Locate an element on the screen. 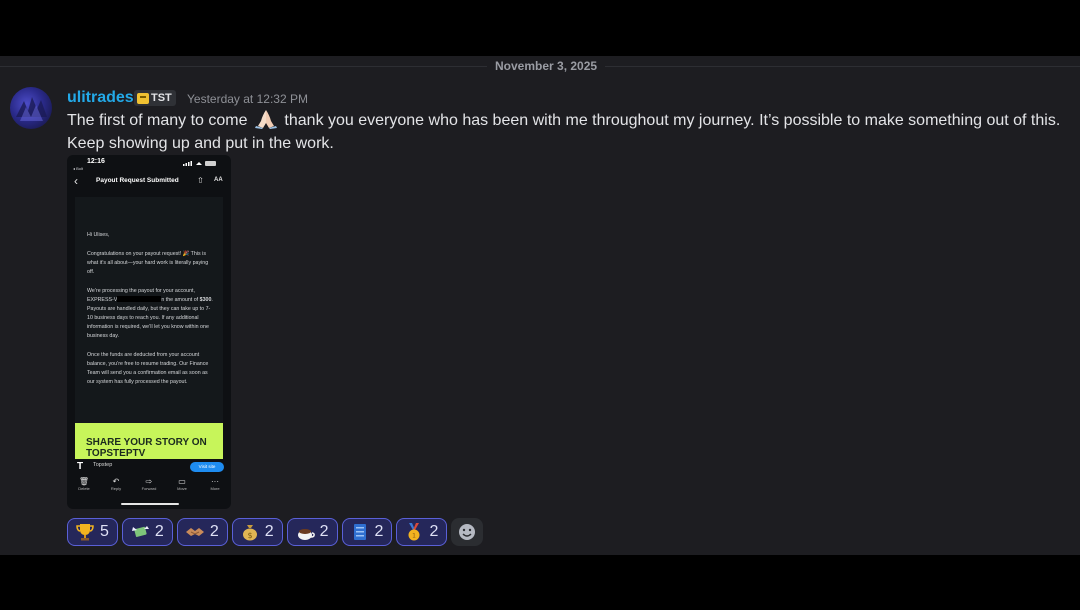 Image resolution: width=1080 pixels, height=610 pixels. reaction-money-with-wings: 2 is located at coordinates (147, 532).